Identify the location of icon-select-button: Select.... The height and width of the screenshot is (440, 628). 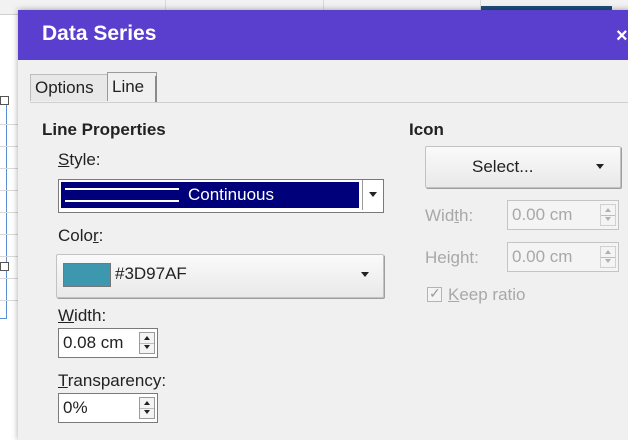
(523, 167).